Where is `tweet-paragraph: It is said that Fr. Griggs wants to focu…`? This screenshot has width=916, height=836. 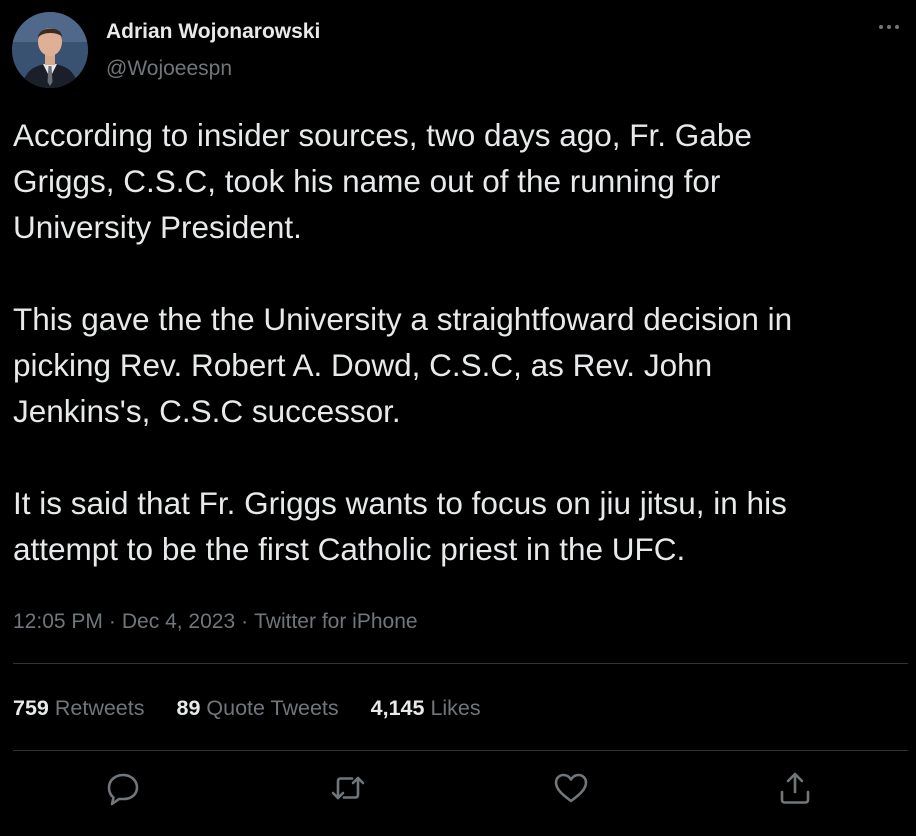 tweet-paragraph: It is said that Fr. Griggs wants to focu… is located at coordinates (400, 526).